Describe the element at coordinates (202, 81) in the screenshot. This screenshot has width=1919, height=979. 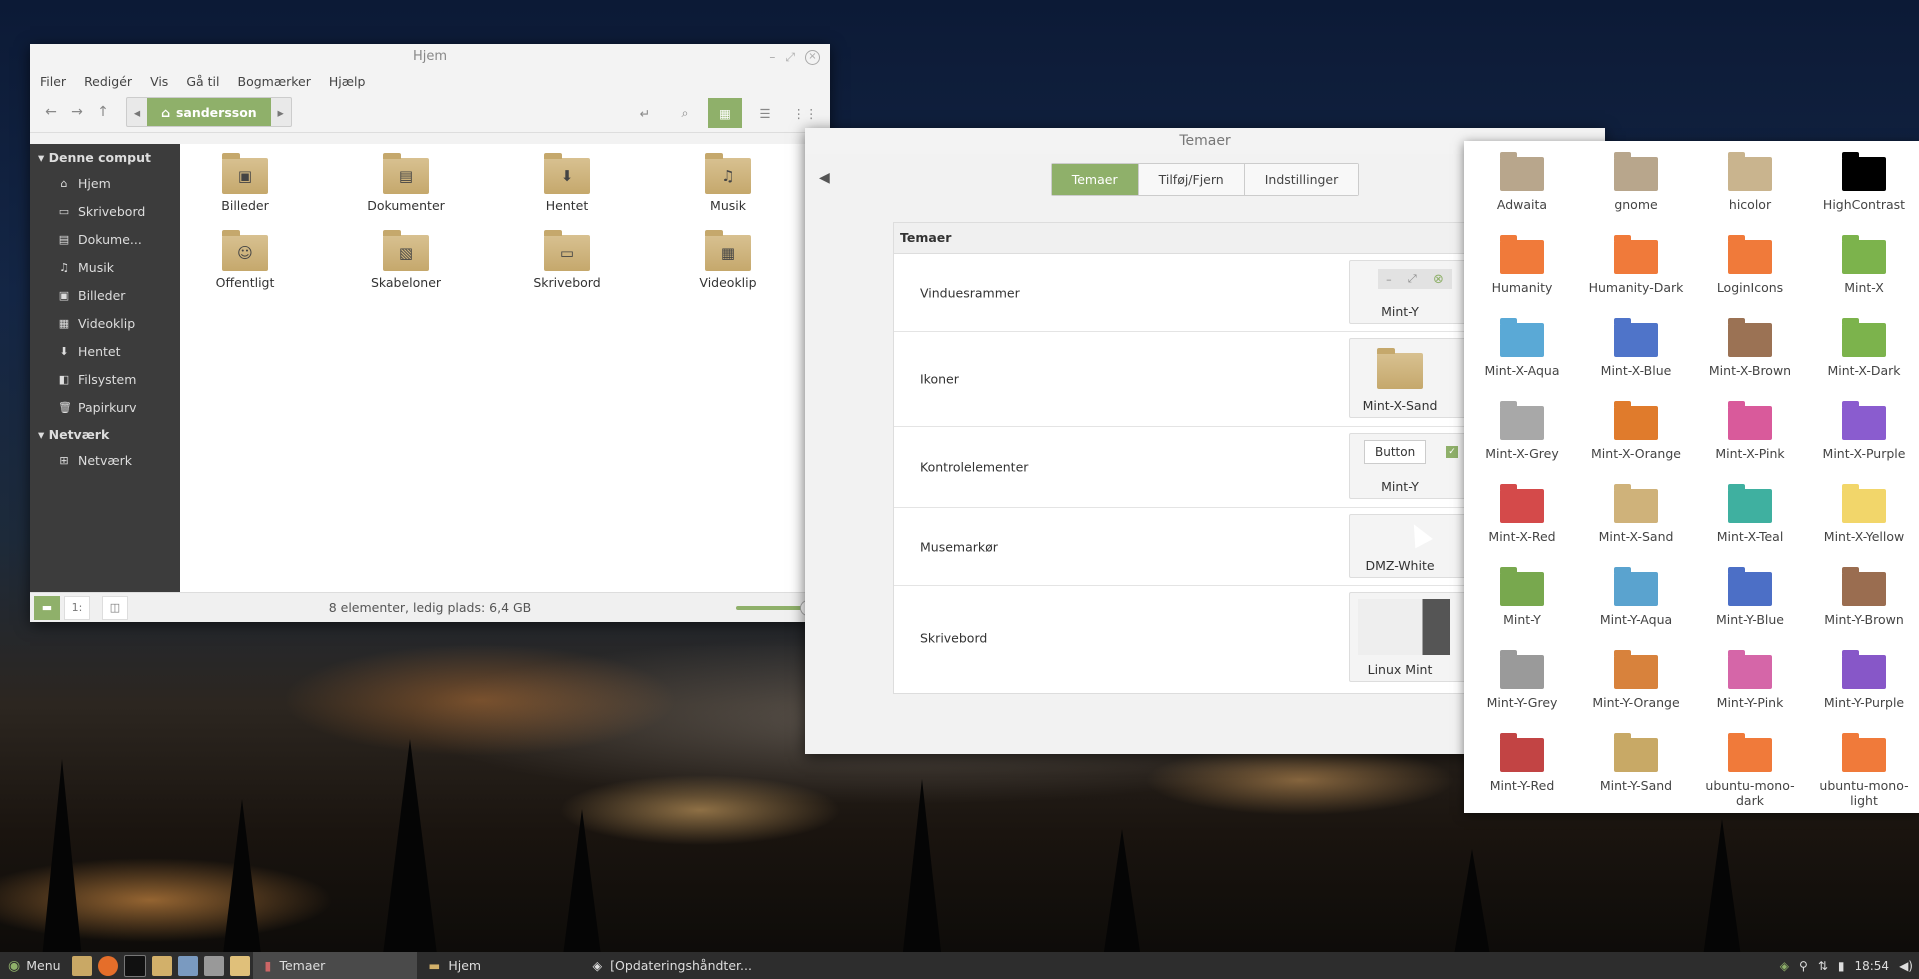
I see `menu-item: Gå til` at that location.